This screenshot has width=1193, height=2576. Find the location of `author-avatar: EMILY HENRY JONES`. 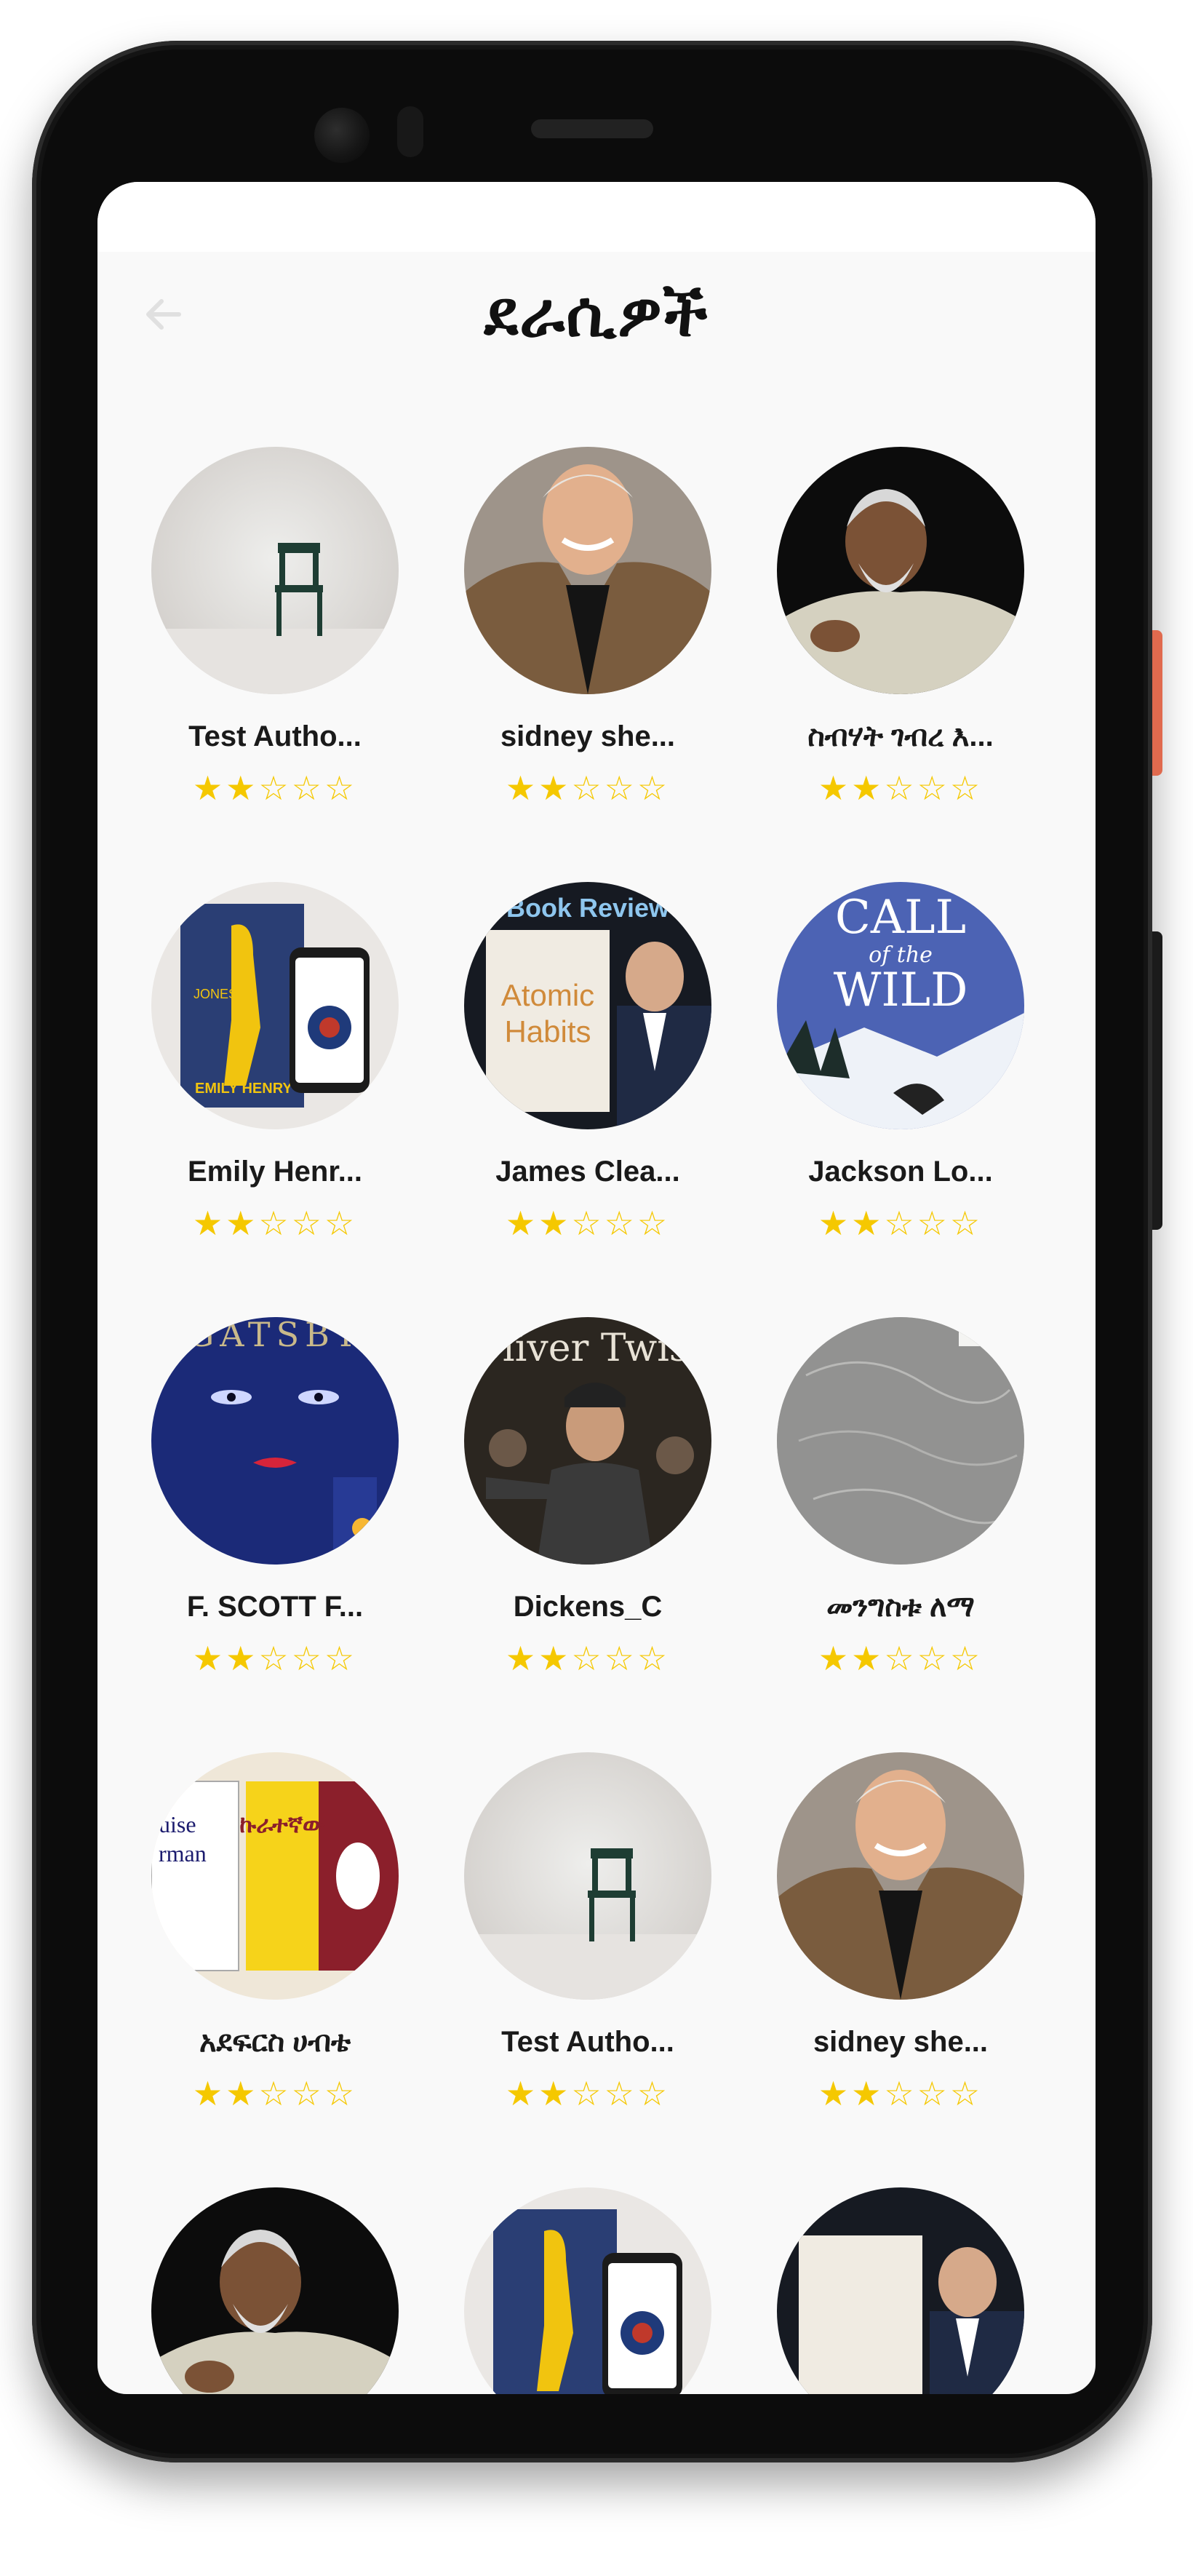

author-avatar: EMILY HENRY JONES is located at coordinates (275, 1005).